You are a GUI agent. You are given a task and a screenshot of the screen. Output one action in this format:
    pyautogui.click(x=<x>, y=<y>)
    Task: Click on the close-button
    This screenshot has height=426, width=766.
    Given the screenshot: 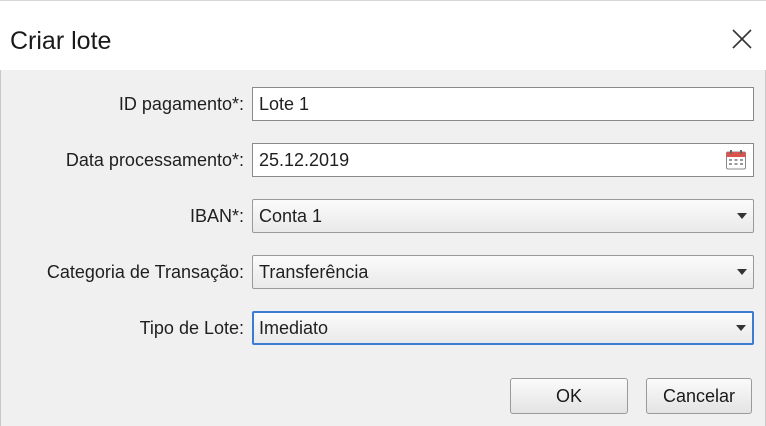 What is the action you would take?
    pyautogui.click(x=742, y=39)
    